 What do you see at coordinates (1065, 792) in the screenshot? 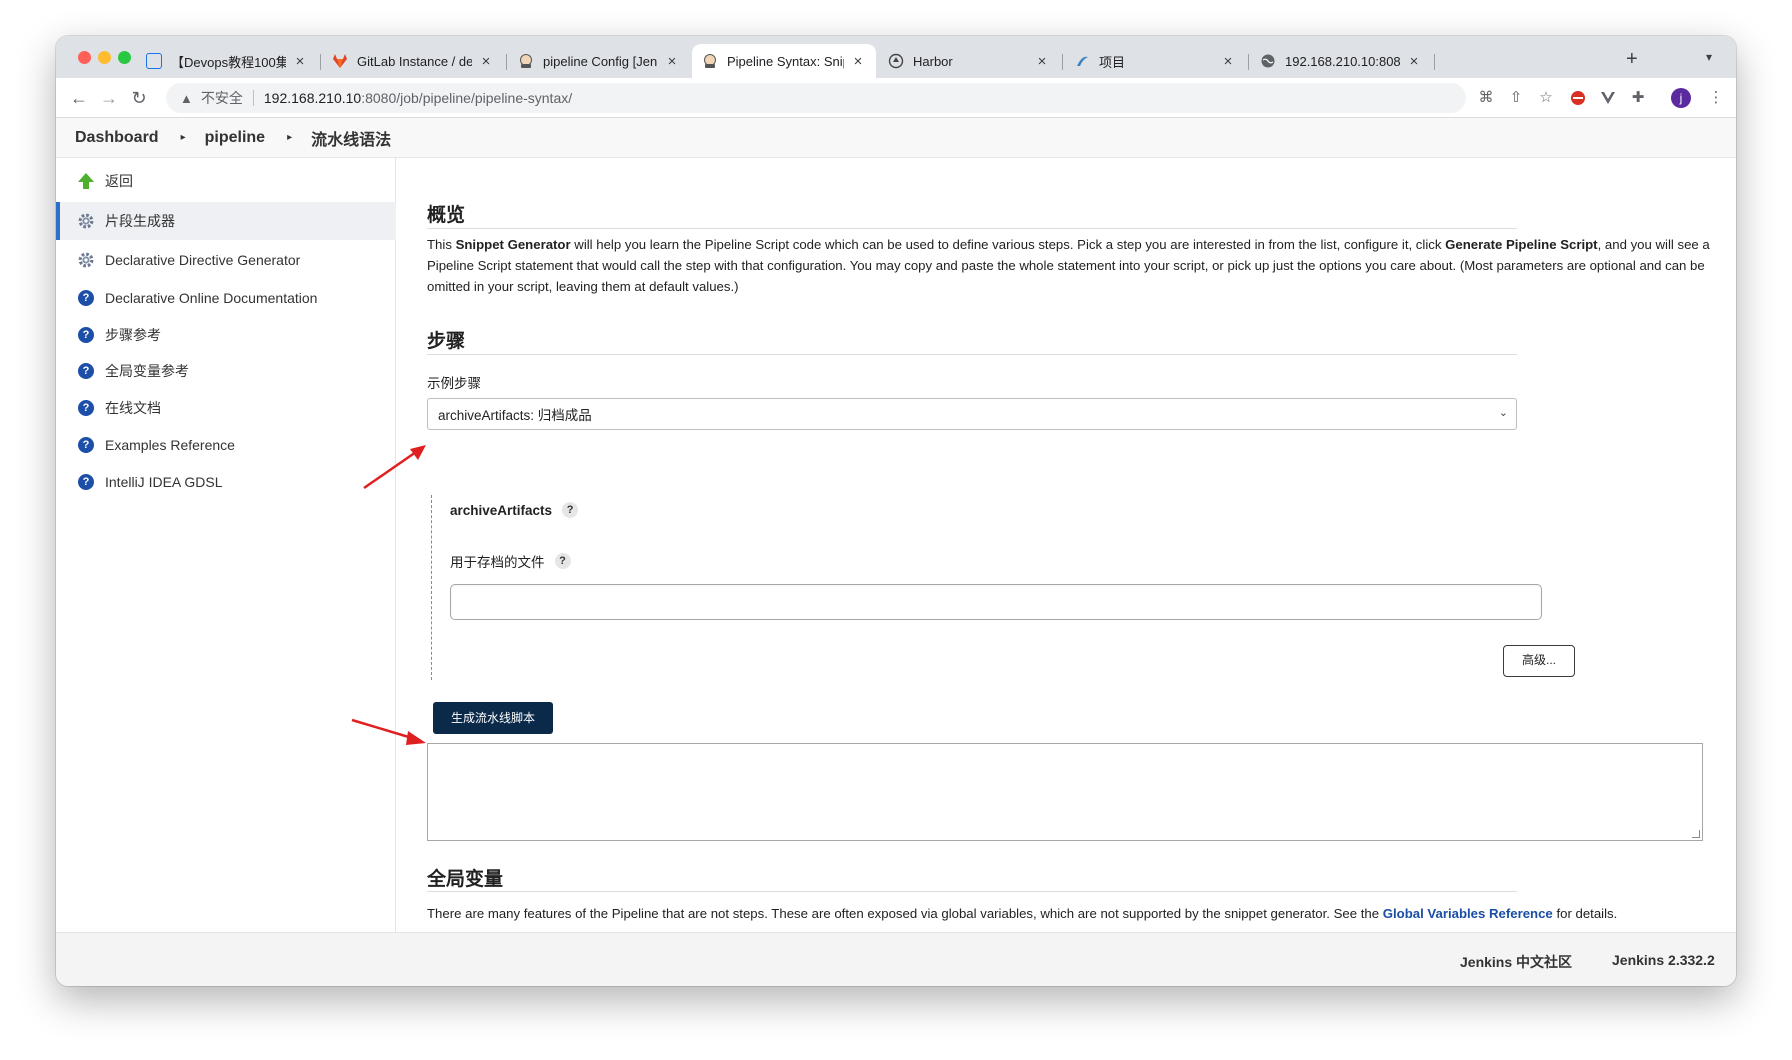
I see `generated-script-output` at bounding box center [1065, 792].